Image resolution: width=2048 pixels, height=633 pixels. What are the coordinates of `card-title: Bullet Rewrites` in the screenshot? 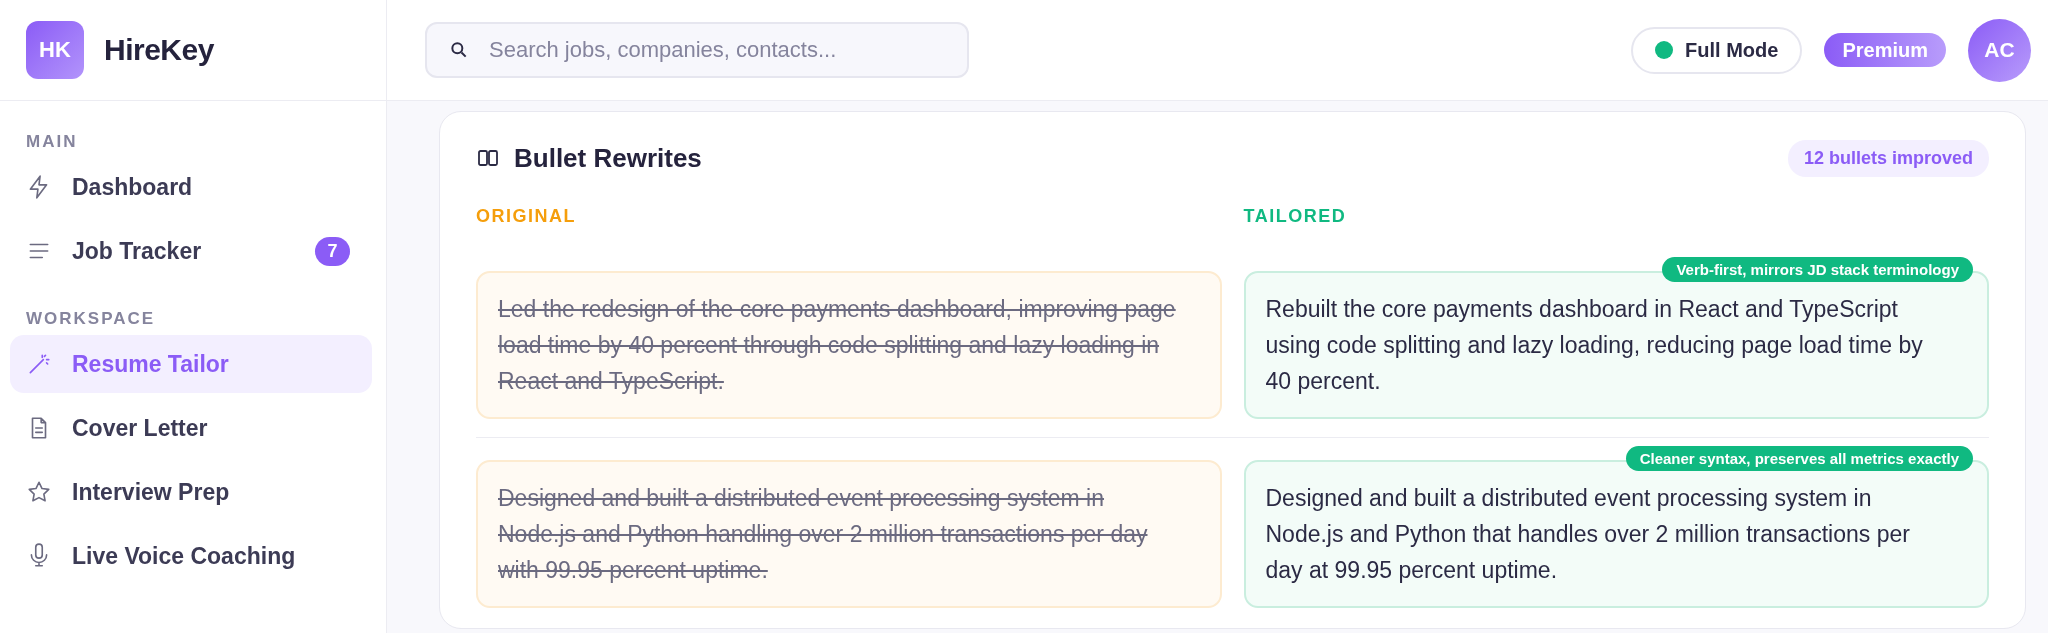 It's located at (608, 158).